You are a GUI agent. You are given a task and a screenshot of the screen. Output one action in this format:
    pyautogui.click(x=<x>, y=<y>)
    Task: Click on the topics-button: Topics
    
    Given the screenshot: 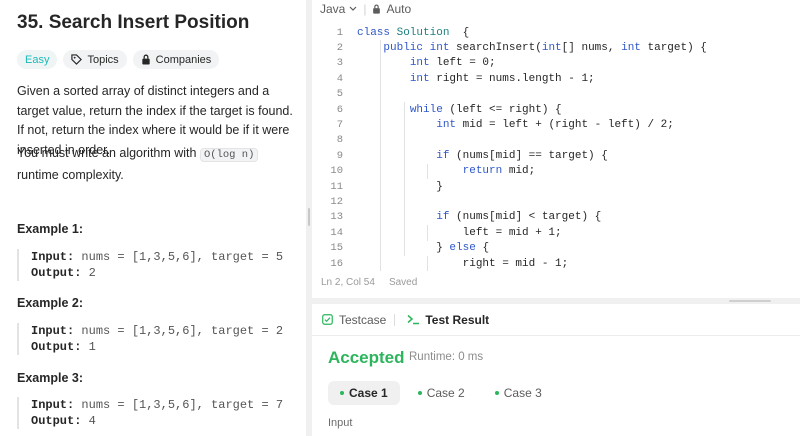 What is the action you would take?
    pyautogui.click(x=95, y=59)
    